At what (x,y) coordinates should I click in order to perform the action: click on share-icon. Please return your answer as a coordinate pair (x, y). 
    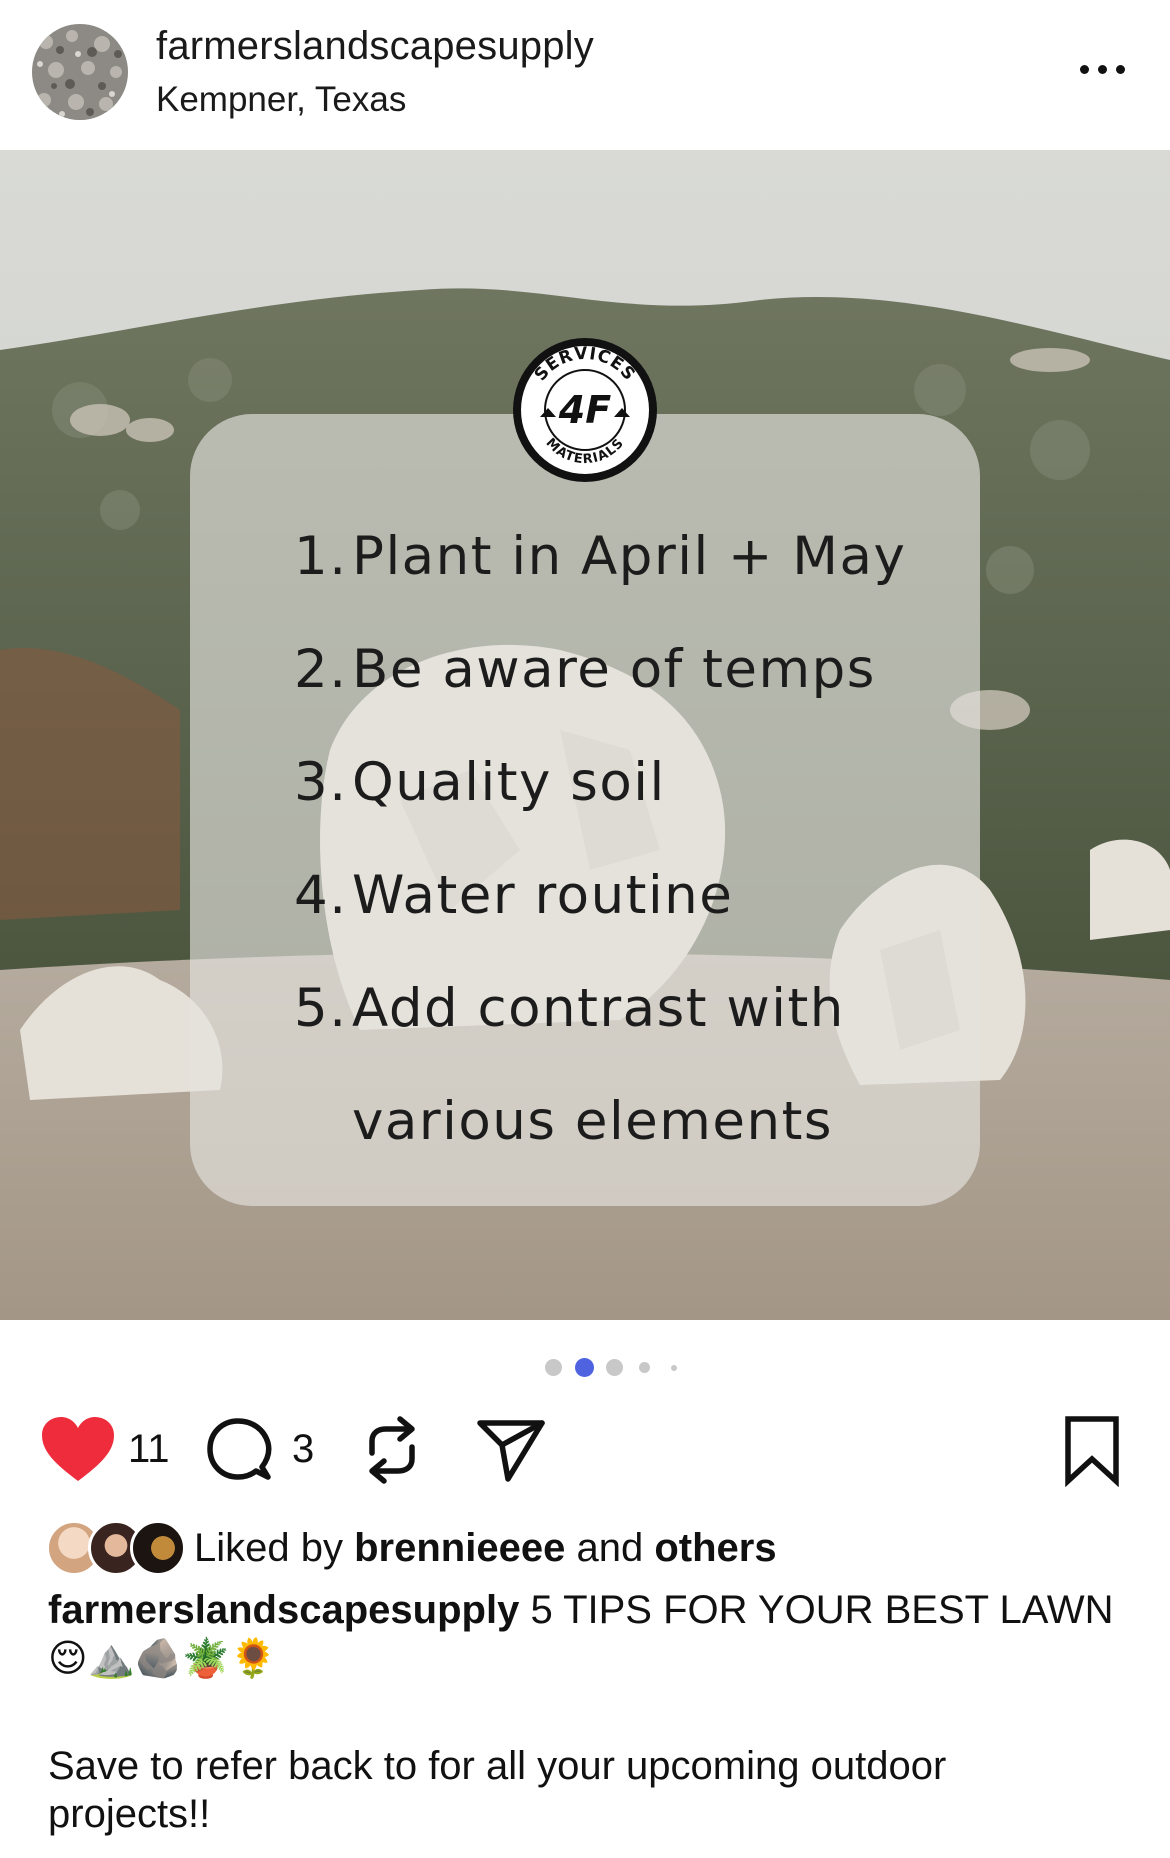
    Looking at the image, I should click on (511, 1451).